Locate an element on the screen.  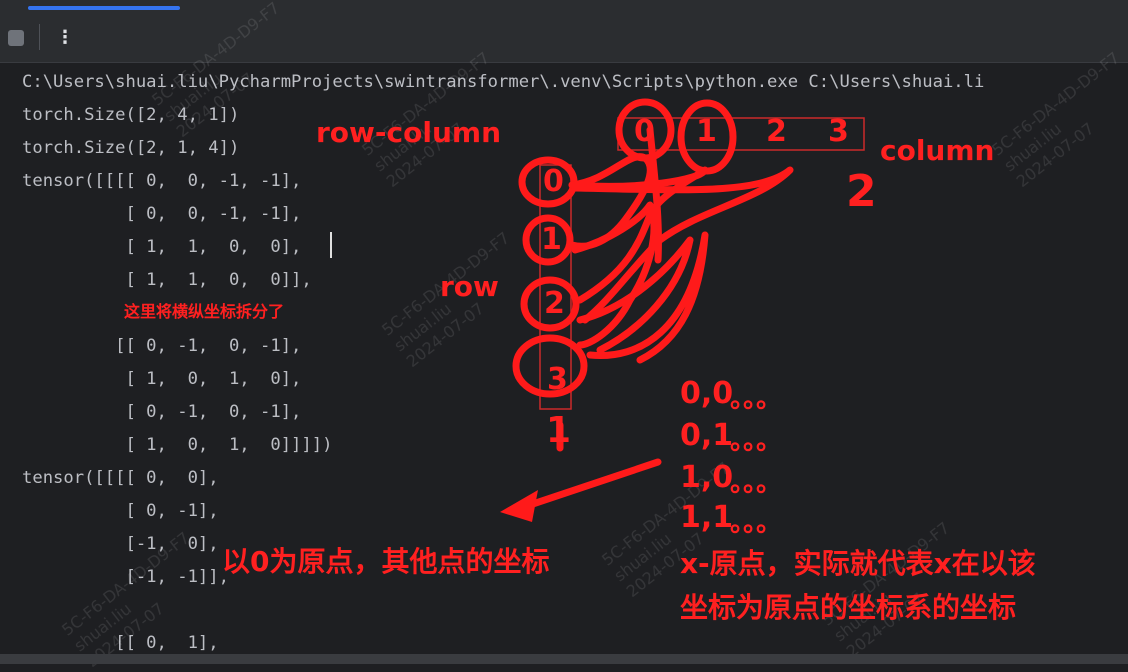
horizontal-scrollbar is located at coordinates (564, 659).